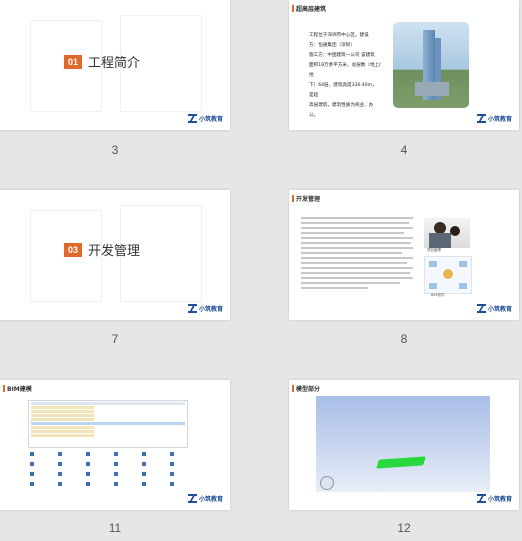  I want to click on slide-thumbnail-12: 模型部分 小筑教育, so click(404, 445).